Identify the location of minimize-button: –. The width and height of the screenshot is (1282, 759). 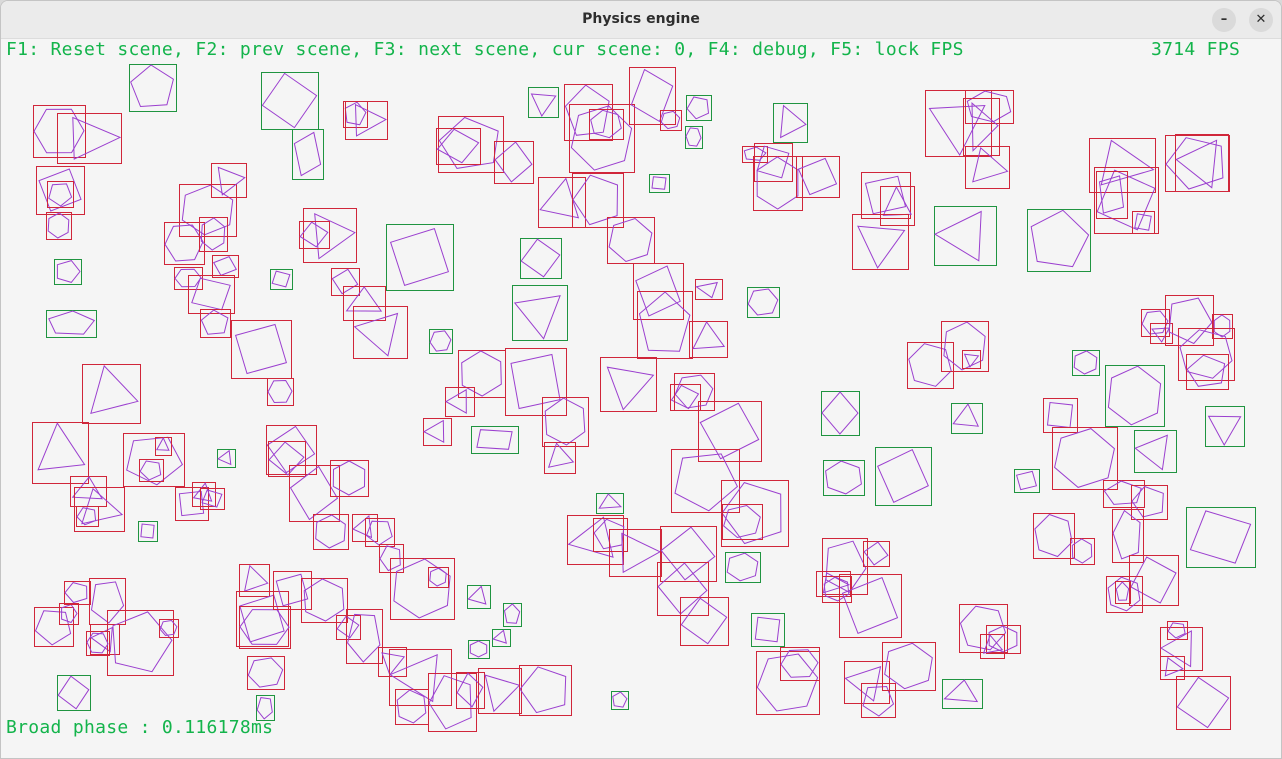
(1224, 20).